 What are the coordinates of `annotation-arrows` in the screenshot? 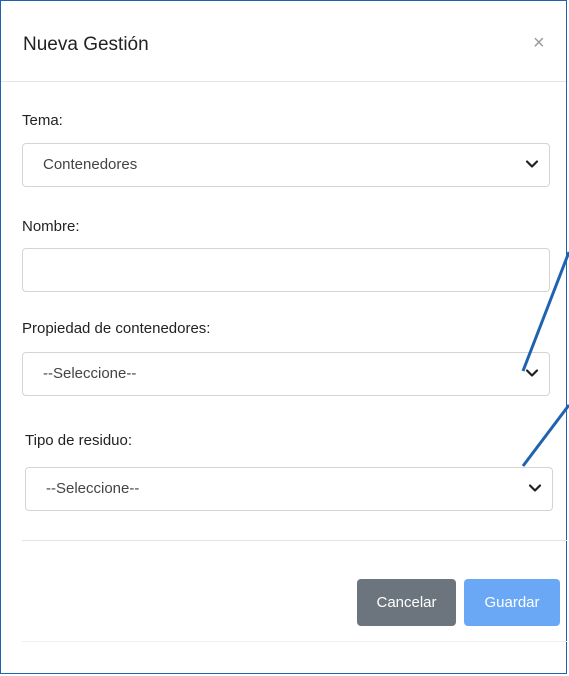 It's located at (545, 359).